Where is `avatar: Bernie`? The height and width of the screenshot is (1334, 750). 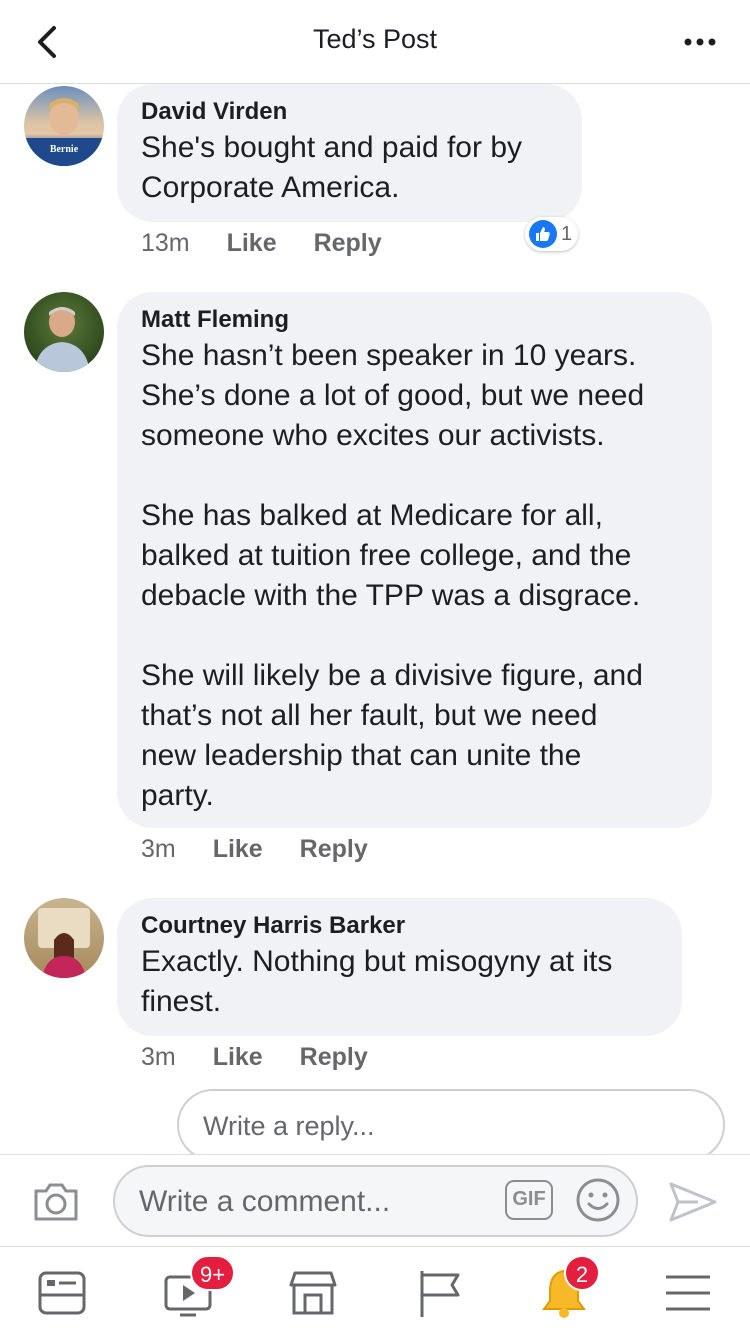 avatar: Bernie is located at coordinates (64, 126).